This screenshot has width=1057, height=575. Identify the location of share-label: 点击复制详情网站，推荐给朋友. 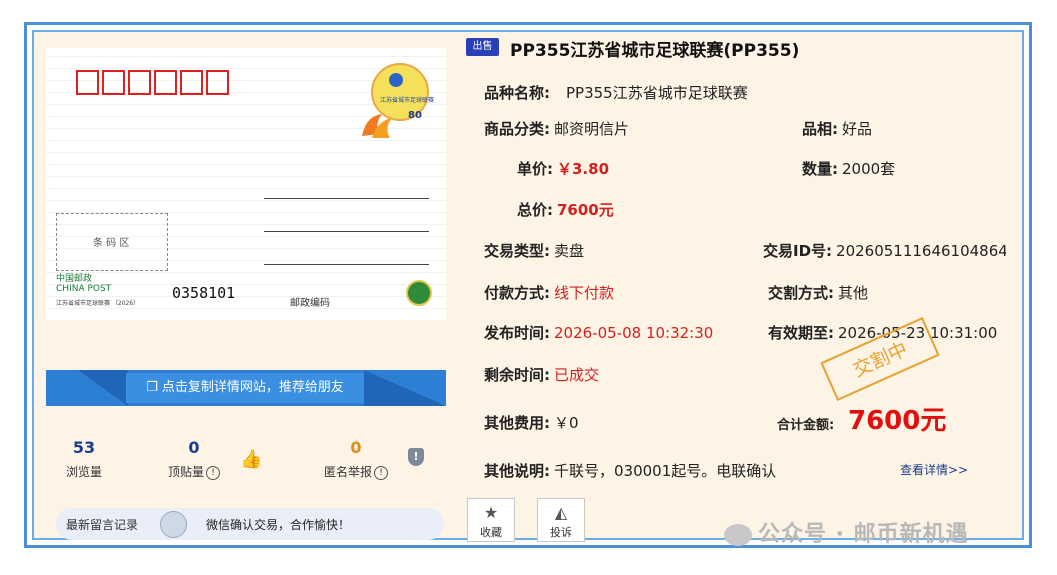
(252, 387).